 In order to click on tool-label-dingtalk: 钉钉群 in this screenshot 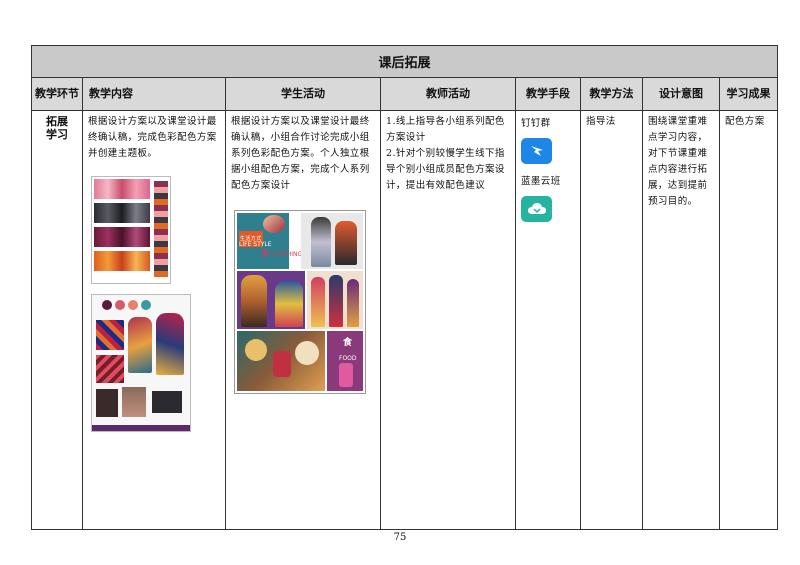, I will do `click(536, 123)`.